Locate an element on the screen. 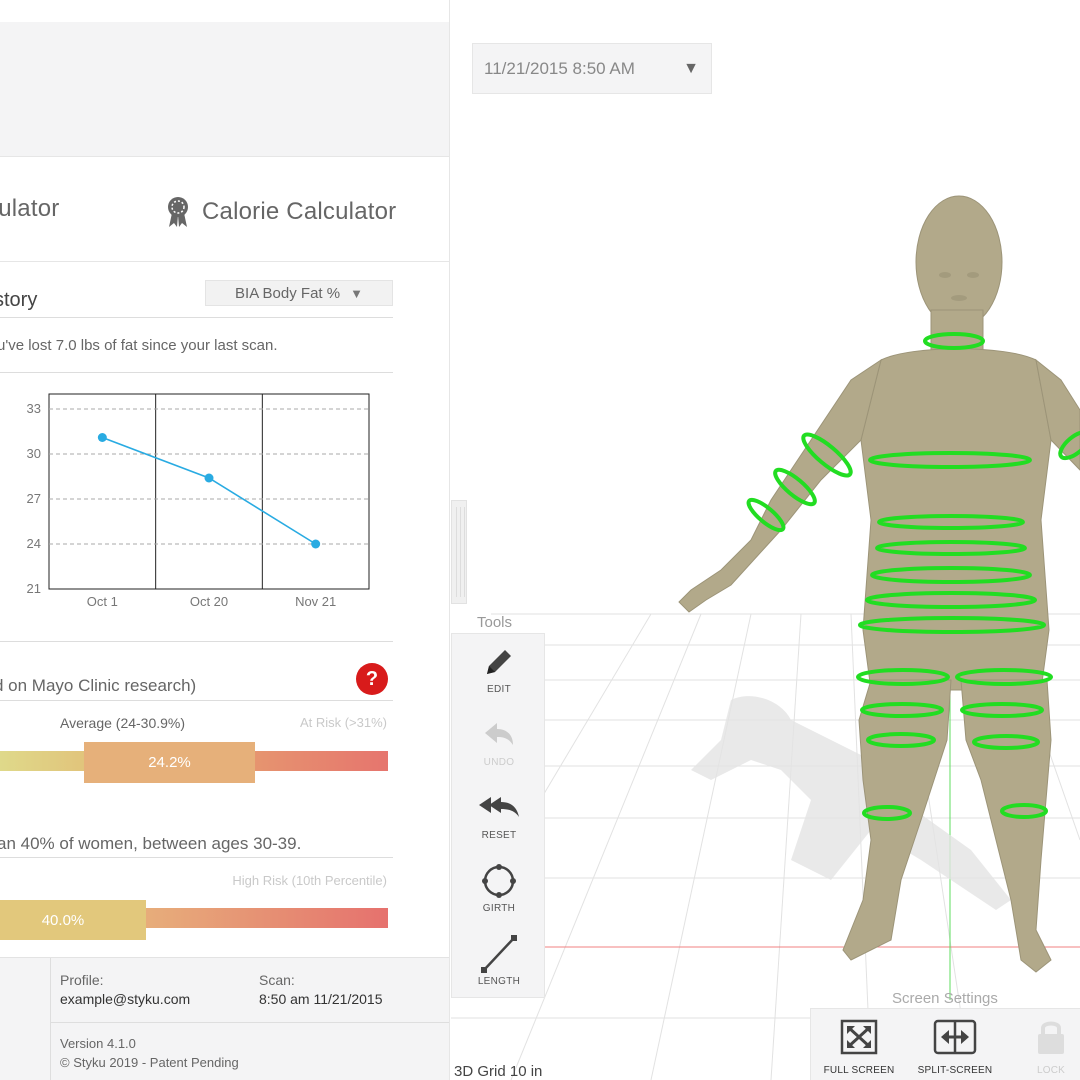 The height and width of the screenshot is (1080, 1080). tool-edit: EDIT is located at coordinates (499, 676).